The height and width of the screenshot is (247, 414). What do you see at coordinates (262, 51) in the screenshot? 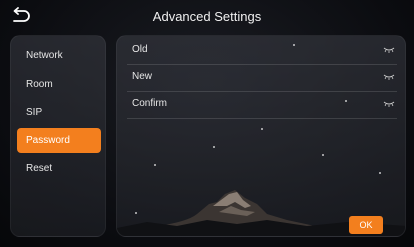
I see `old-password-field: Old` at bounding box center [262, 51].